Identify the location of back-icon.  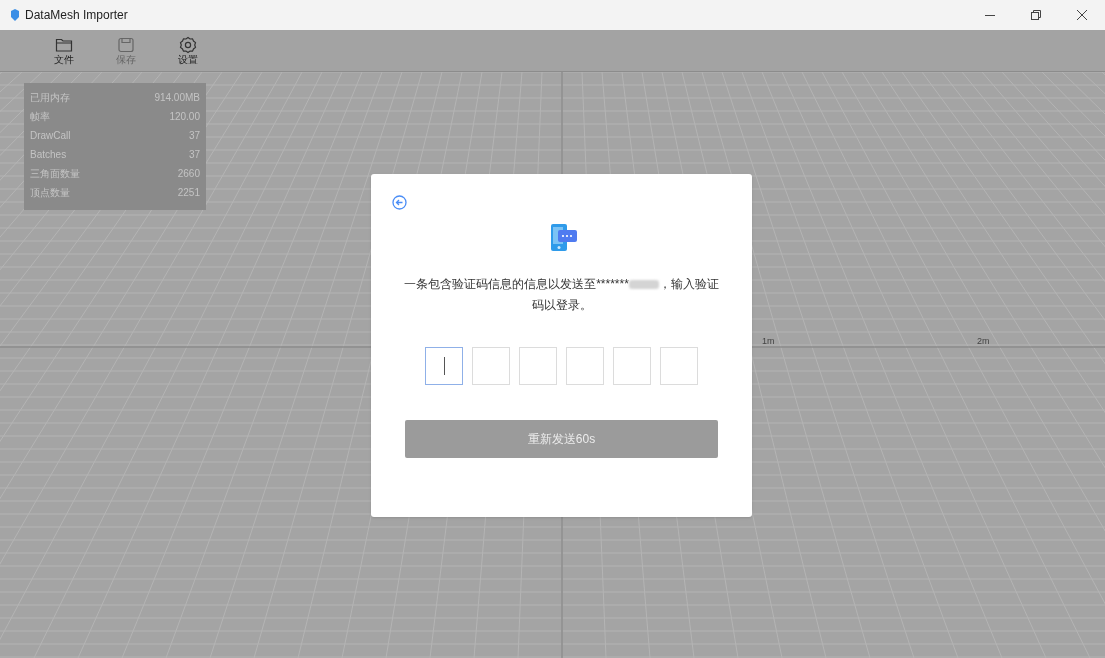
(399, 202).